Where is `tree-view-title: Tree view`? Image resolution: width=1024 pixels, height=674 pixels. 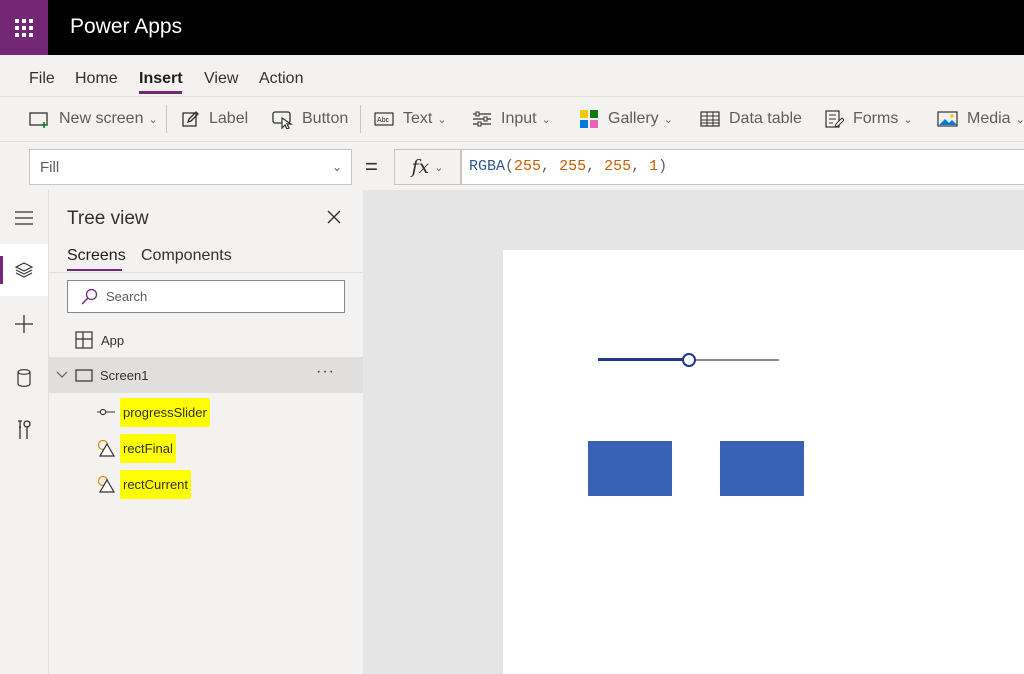
tree-view-title: Tree view is located at coordinates (108, 218).